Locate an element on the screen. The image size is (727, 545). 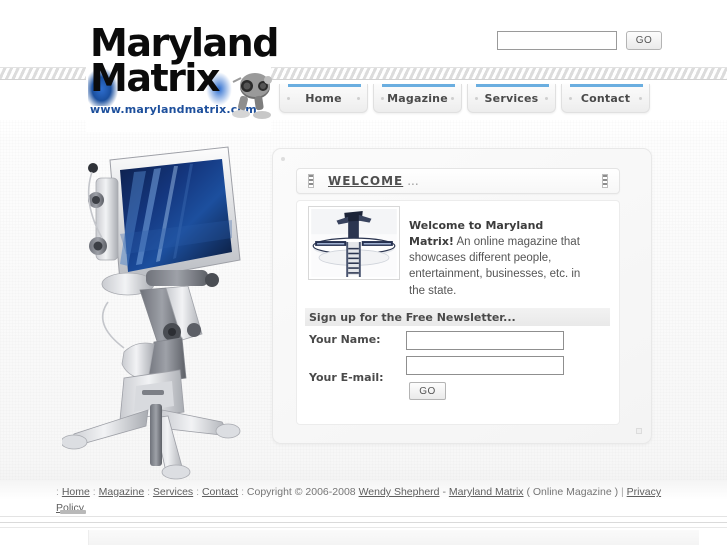
nav-tab-home: Home is located at coordinates (323, 98).